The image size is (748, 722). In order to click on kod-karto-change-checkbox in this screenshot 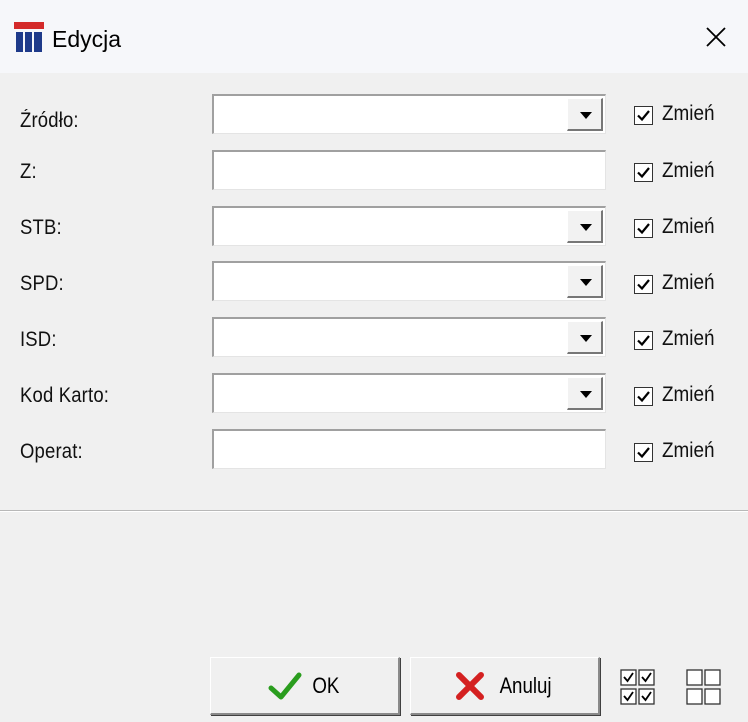, I will do `click(643, 396)`.